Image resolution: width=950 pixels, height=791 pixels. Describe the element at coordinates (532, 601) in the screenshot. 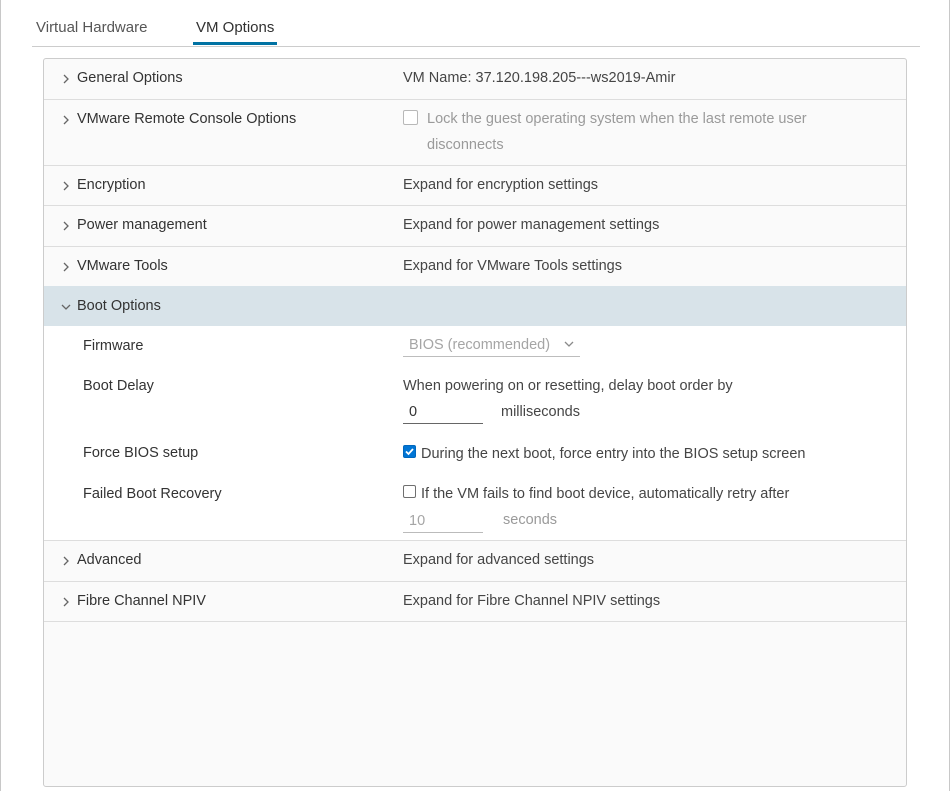

I see `npiv-value: Expand for Fibre Channel NPIV settings` at that location.